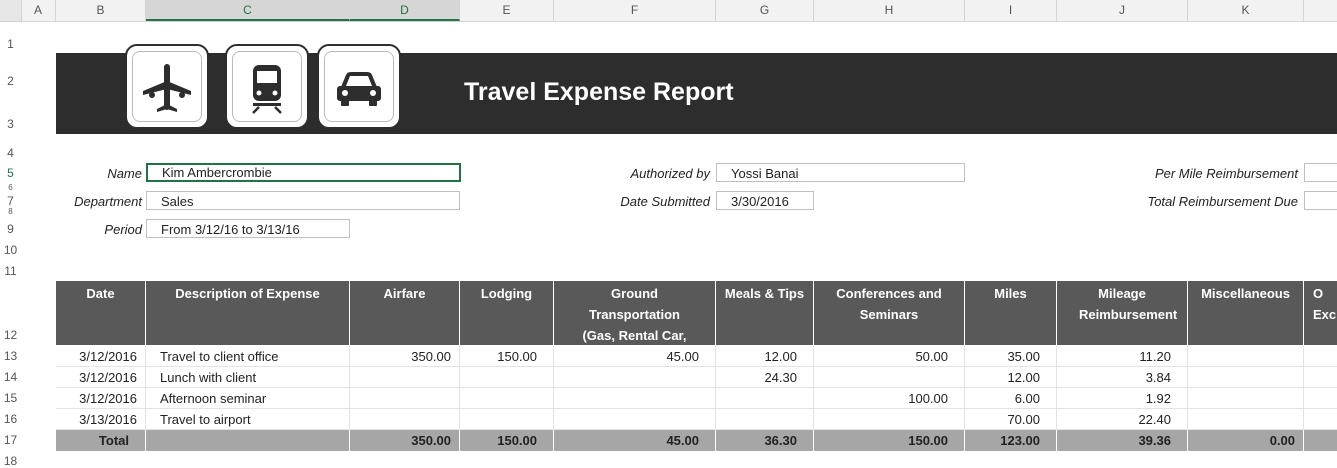  What do you see at coordinates (1320, 200) in the screenshot?
I see `total-due-field` at bounding box center [1320, 200].